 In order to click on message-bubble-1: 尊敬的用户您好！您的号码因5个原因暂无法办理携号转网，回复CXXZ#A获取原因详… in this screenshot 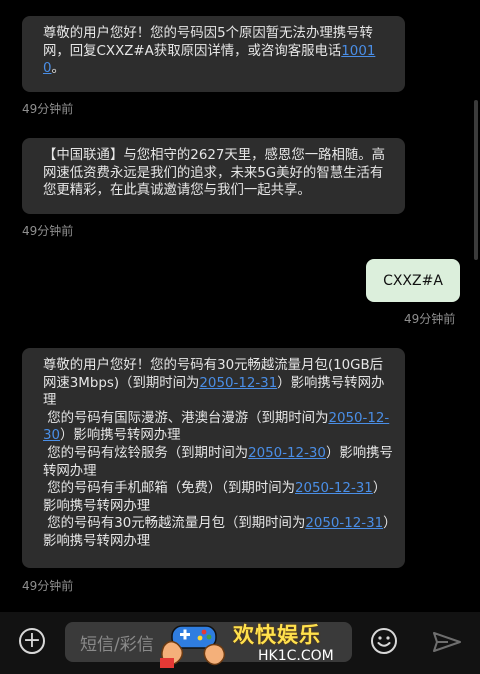, I will do `click(213, 54)`.